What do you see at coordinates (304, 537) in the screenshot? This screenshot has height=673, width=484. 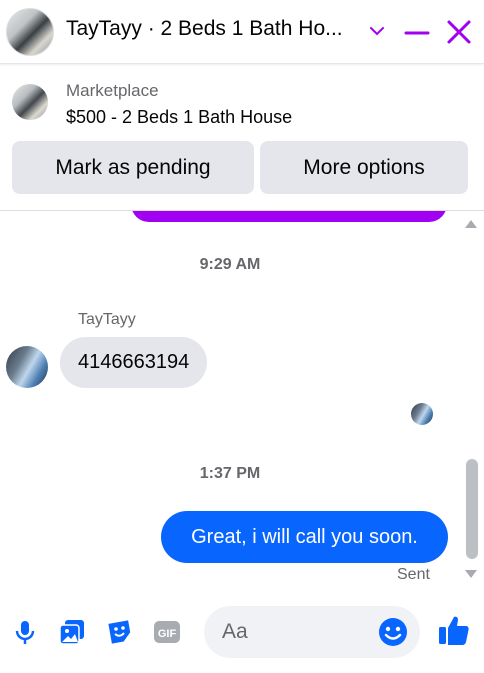 I see `outgoing-message: Great, i will call you soon.` at bounding box center [304, 537].